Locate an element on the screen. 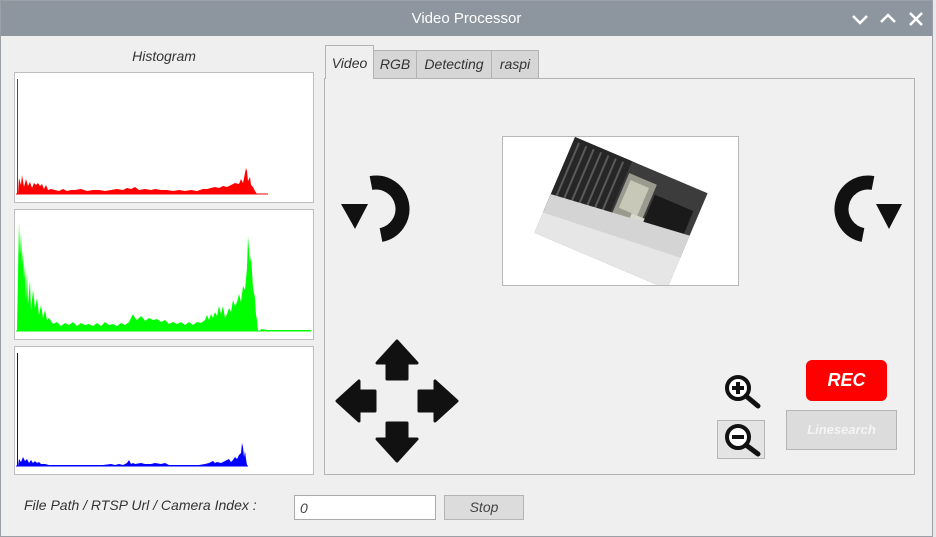 This screenshot has height=537, width=936. arrow-up-icon is located at coordinates (397, 360).